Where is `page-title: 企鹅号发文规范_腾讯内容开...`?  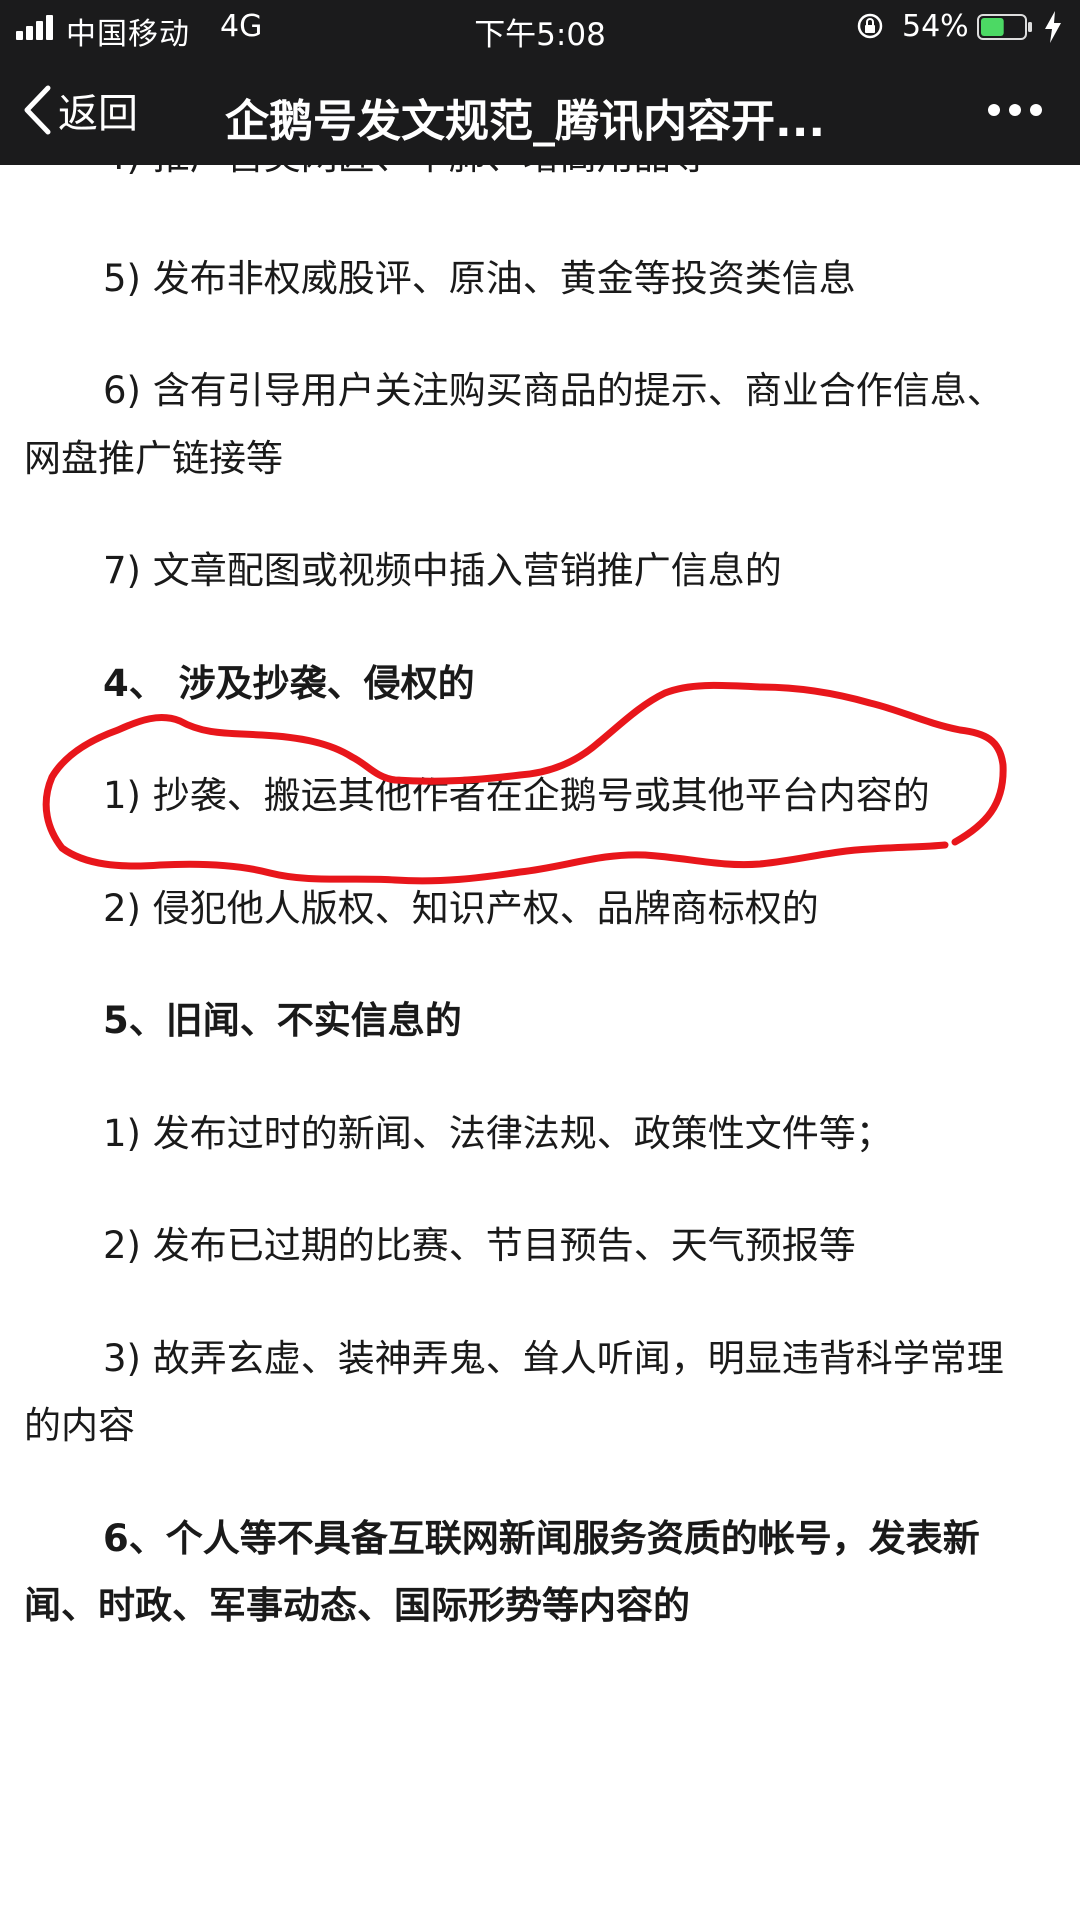
page-title: 企鹅号发文规范_腾讯内容开... is located at coordinates (525, 121).